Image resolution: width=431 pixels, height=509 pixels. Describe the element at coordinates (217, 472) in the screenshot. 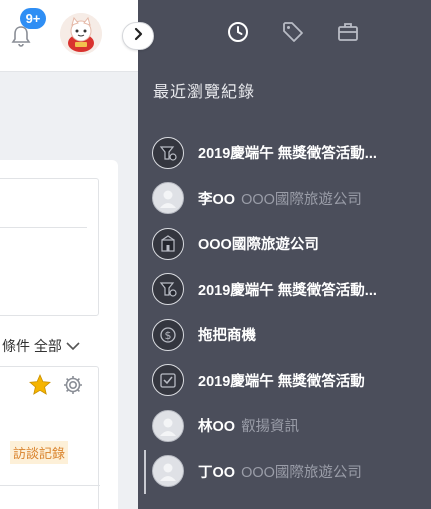

I see `history-item-name: 丁OO` at that location.